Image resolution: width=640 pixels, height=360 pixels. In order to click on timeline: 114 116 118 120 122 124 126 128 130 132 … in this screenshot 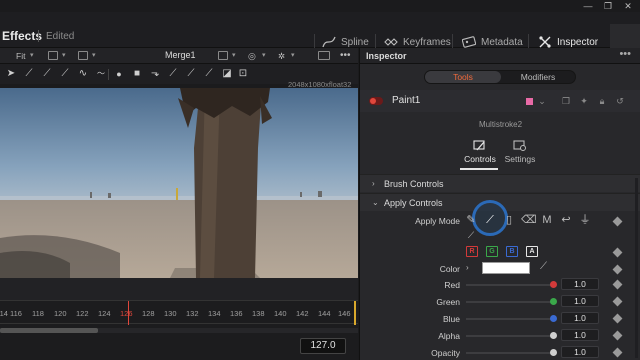, I will do `click(179, 330)`.